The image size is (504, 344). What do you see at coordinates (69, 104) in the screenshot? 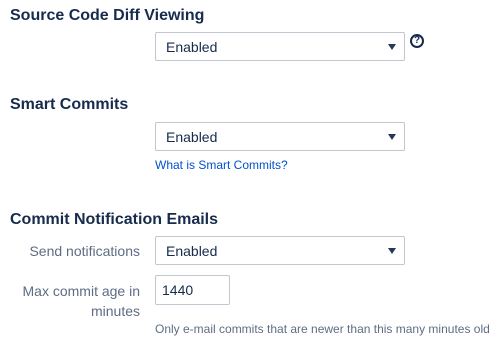
I see `smart-commits-heading: Smart Commits` at bounding box center [69, 104].